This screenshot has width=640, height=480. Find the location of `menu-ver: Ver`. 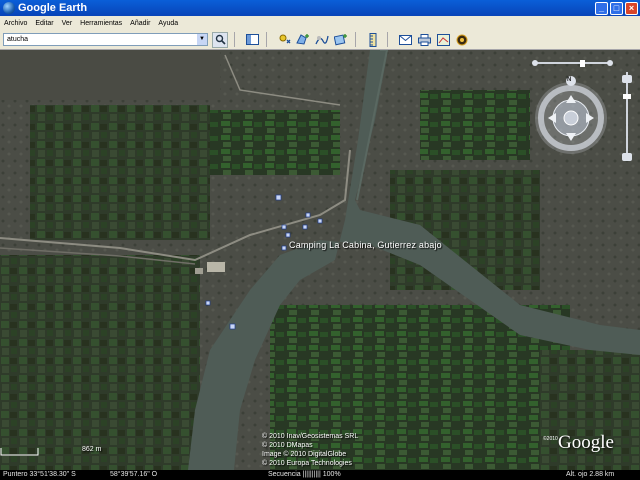

menu-ver: Ver is located at coordinates (67, 23).